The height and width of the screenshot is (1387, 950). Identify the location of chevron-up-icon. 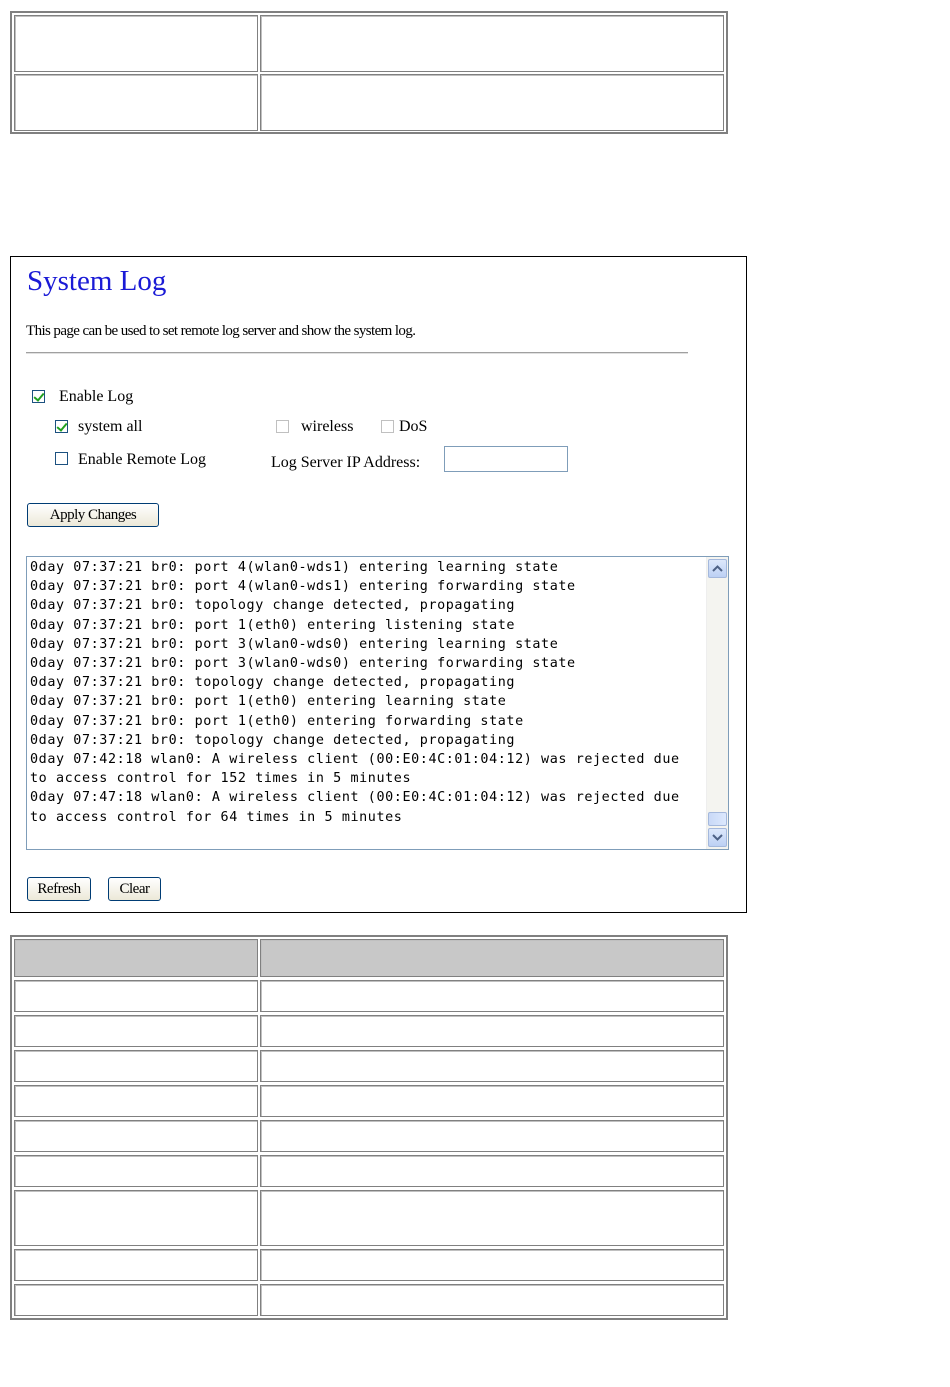
(717, 568).